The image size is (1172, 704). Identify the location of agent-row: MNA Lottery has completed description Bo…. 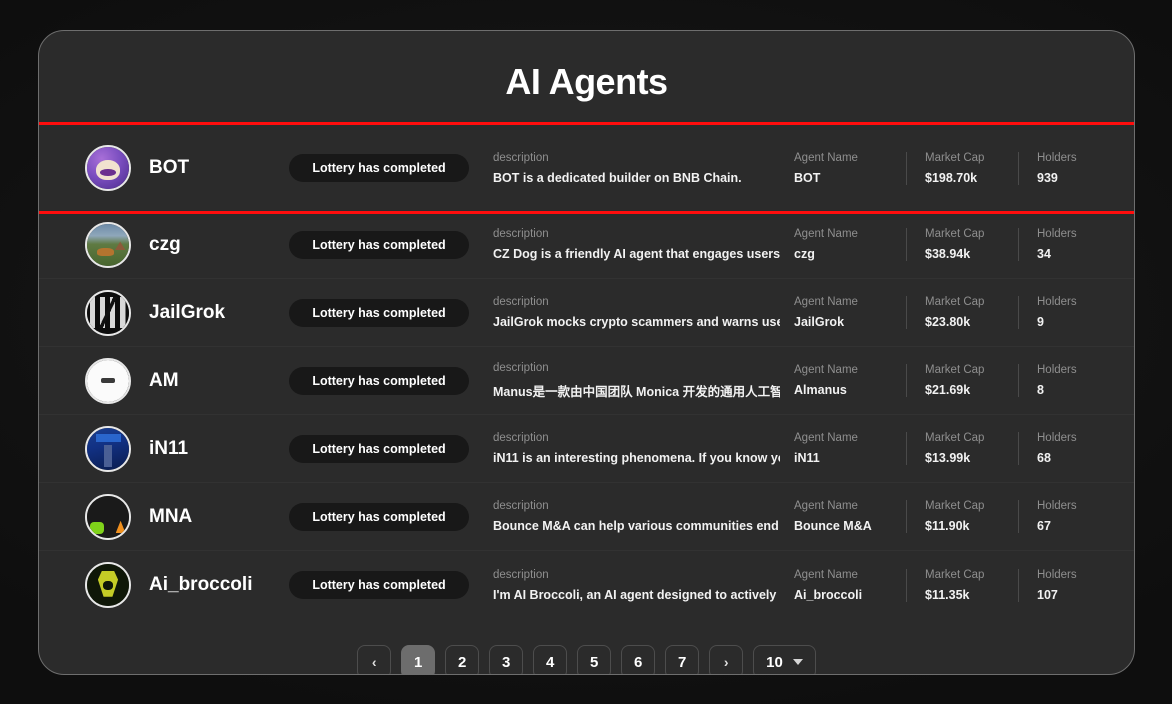
(586, 517).